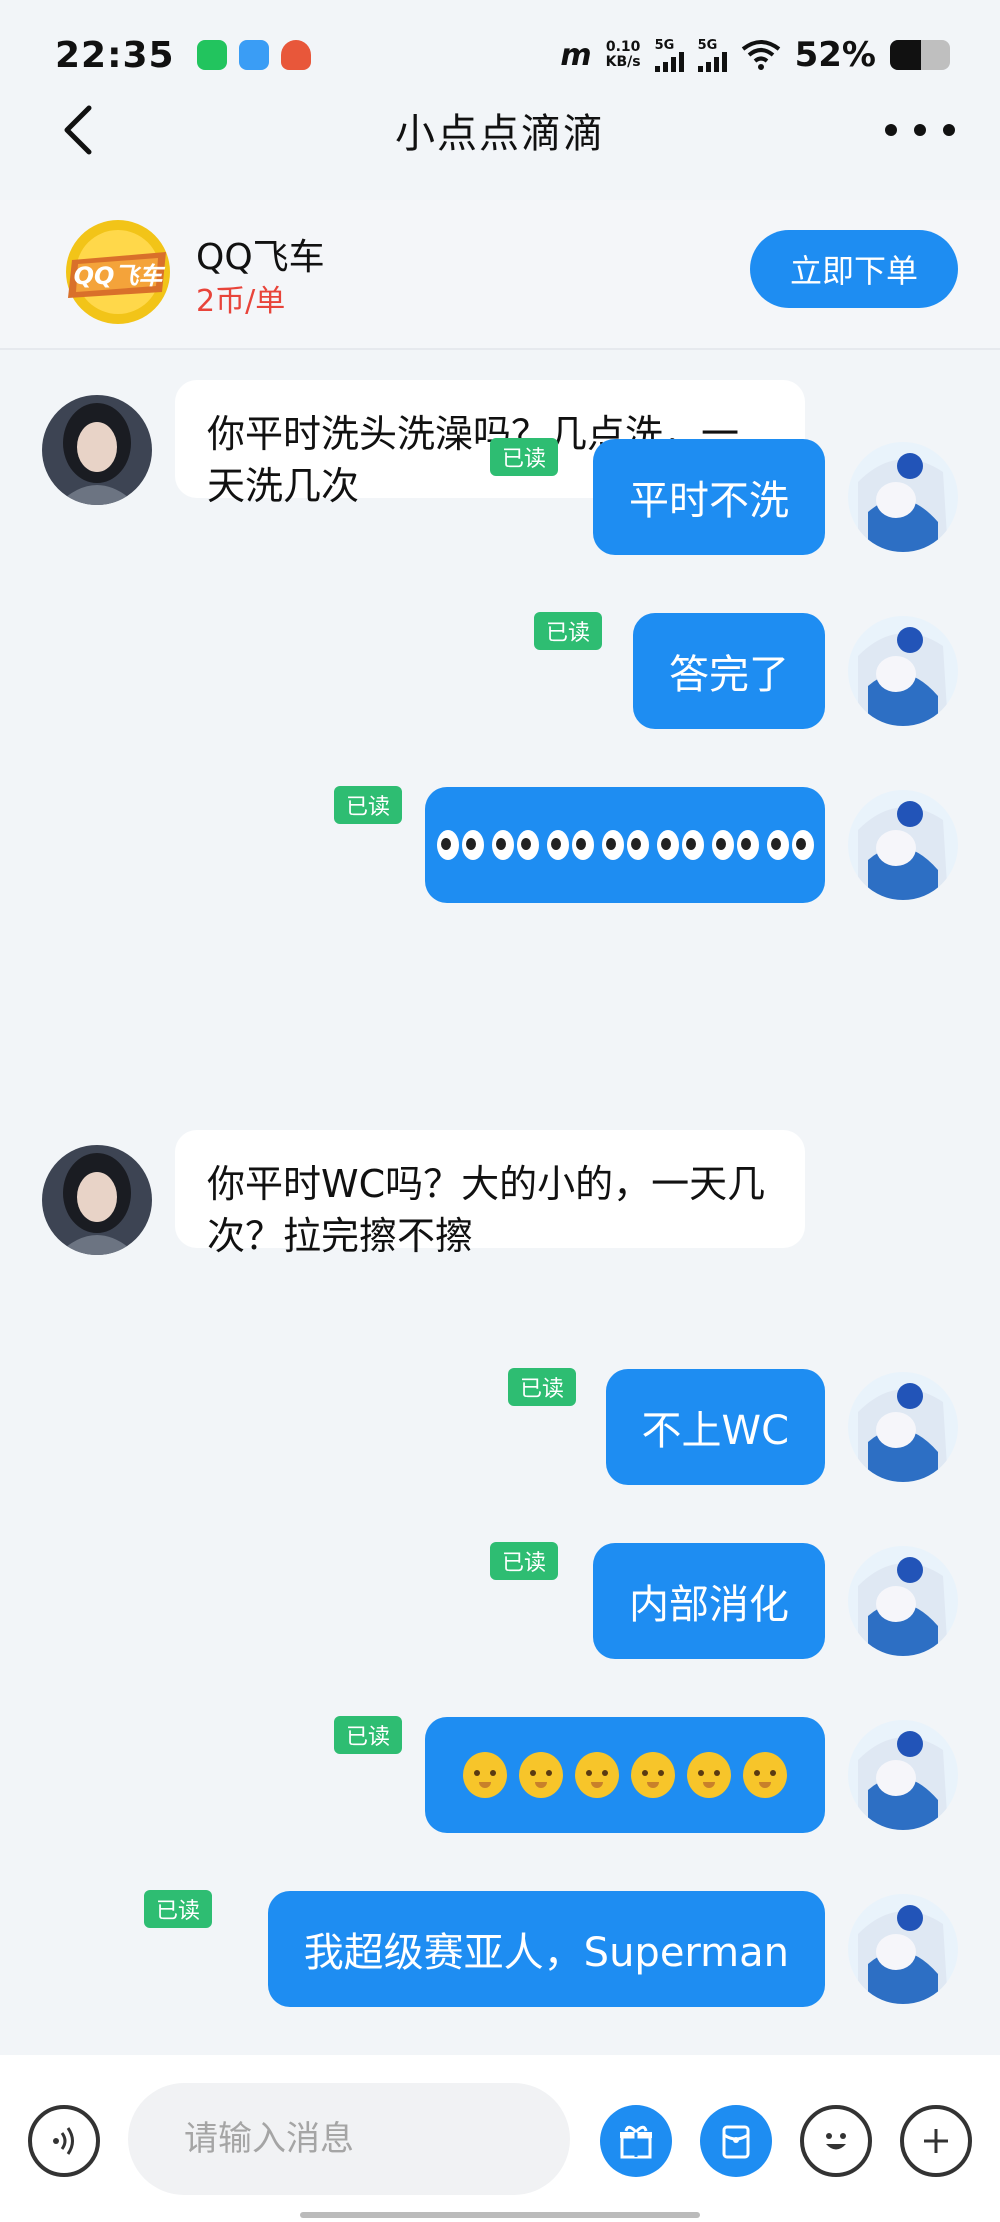 The image size is (1000, 2222). I want to click on qq-speed-logo: QQ飞车, so click(118, 272).